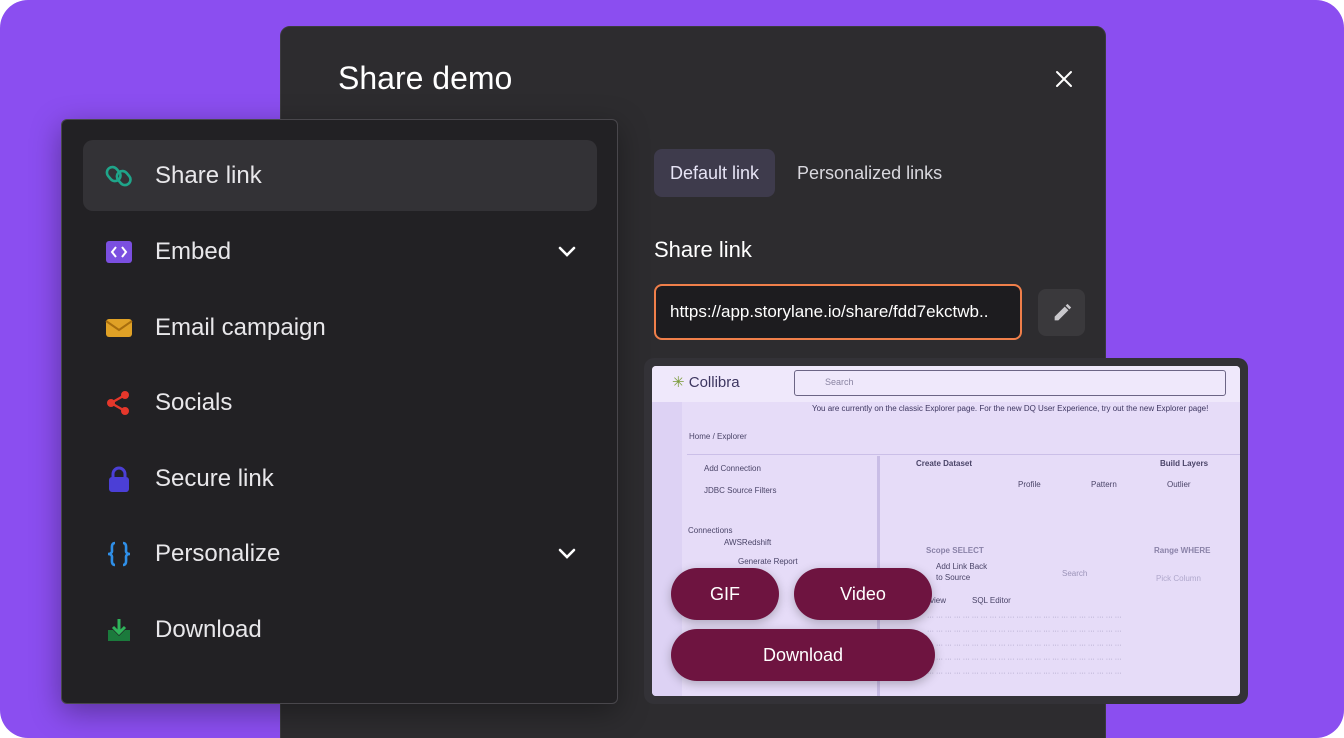  Describe the element at coordinates (208, 175) in the screenshot. I see `menu-item-label: Share link` at that location.